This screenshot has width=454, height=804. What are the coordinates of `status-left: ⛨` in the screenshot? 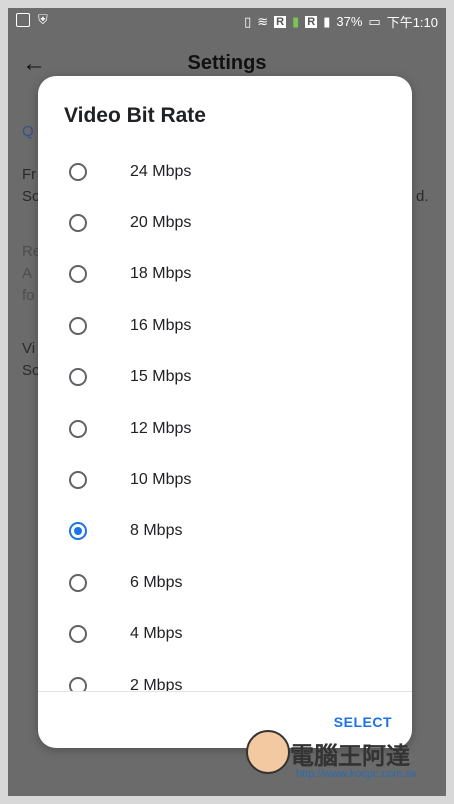 It's located at (32, 20).